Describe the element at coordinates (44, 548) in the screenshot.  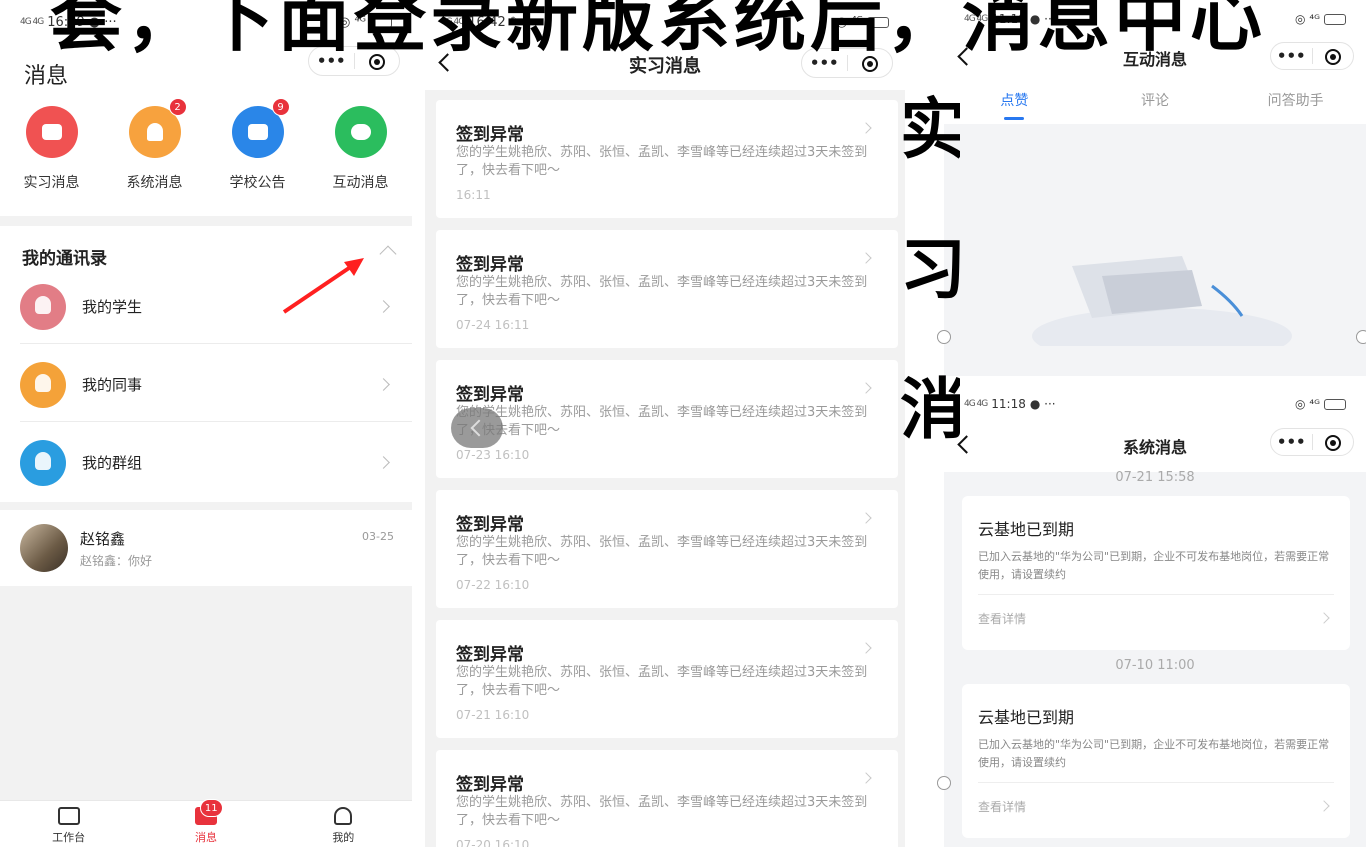
I see `avatar` at that location.